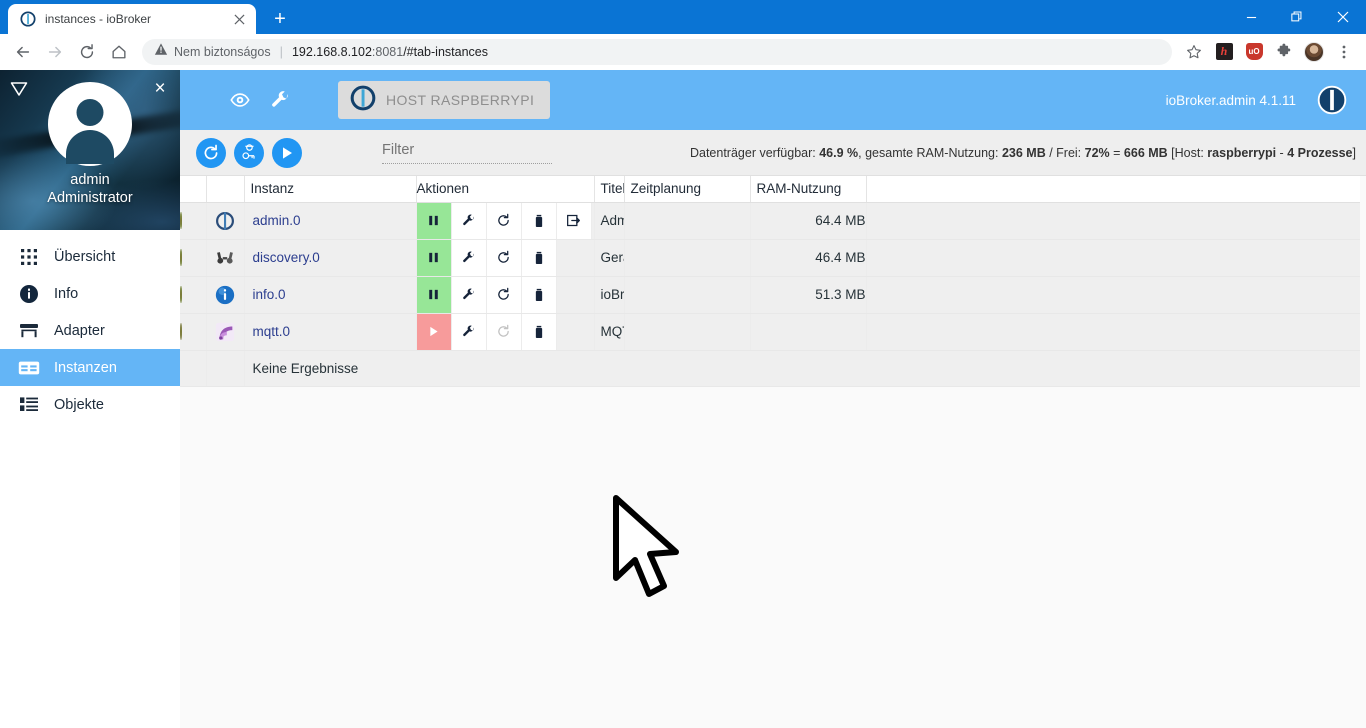  I want to click on sidebar-item-objekte: Objekte, so click(90, 404).